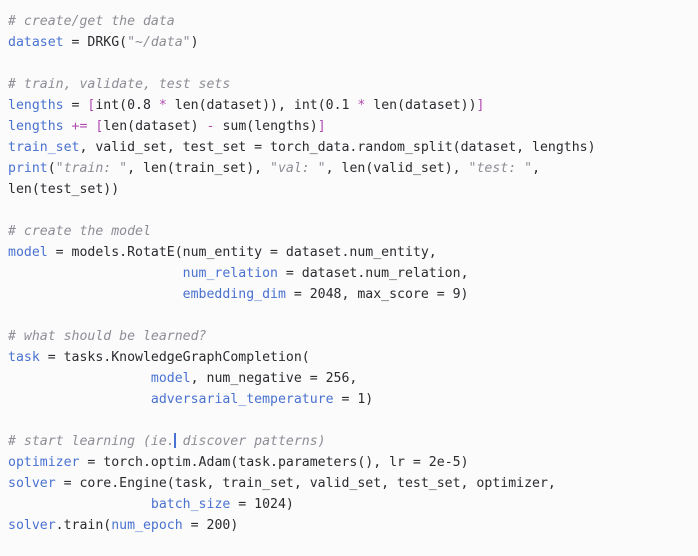  Describe the element at coordinates (79, 126) in the screenshot. I see `code-token-op: +=` at that location.